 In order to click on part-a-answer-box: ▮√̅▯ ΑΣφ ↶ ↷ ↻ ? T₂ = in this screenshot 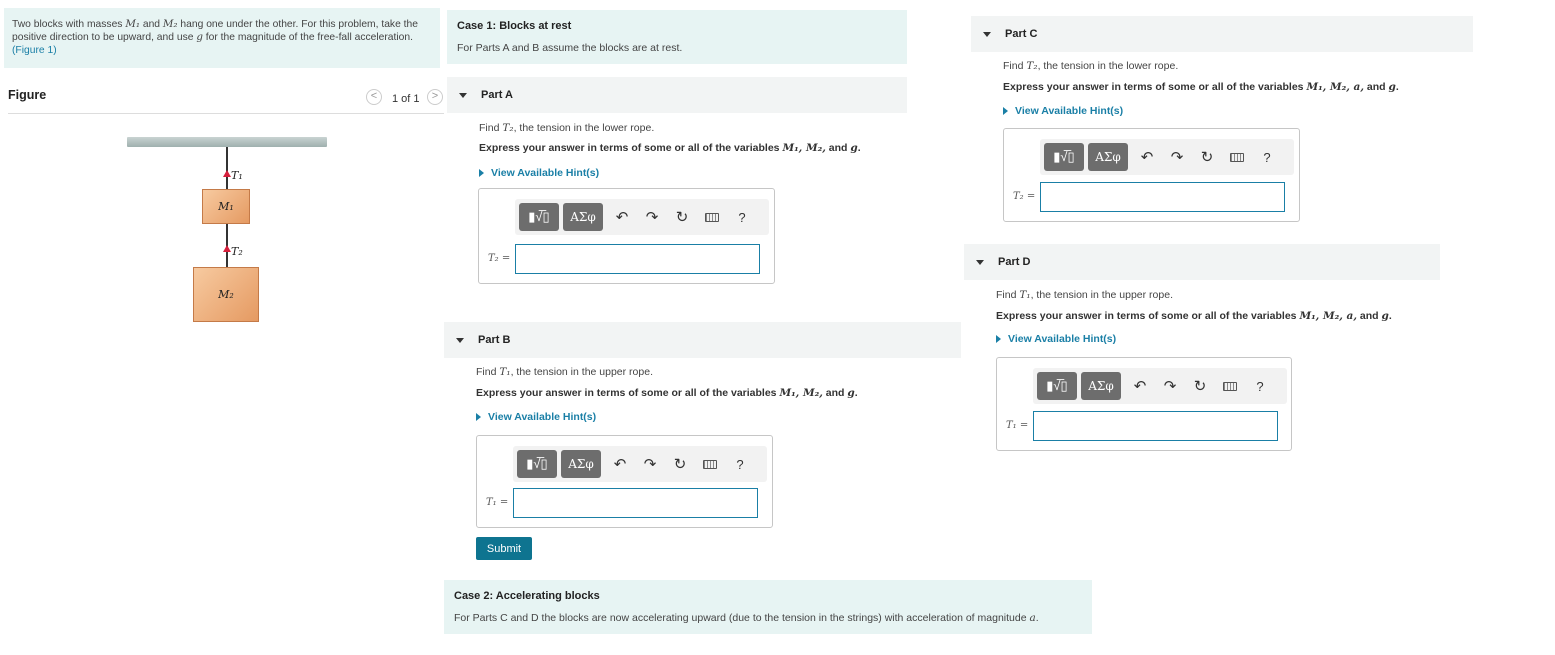, I will do `click(626, 236)`.